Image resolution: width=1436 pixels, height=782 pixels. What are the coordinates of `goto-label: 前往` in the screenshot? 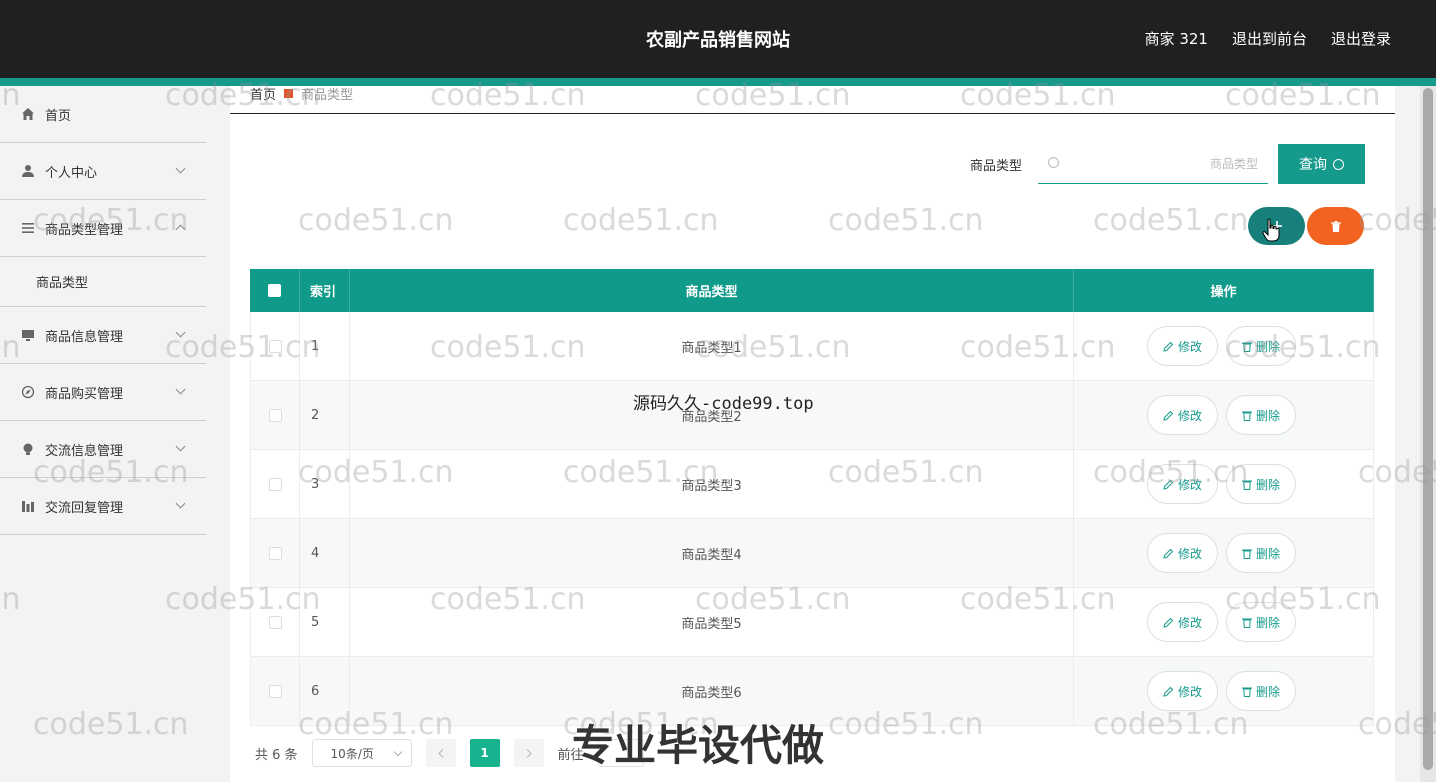 It's located at (570, 755).